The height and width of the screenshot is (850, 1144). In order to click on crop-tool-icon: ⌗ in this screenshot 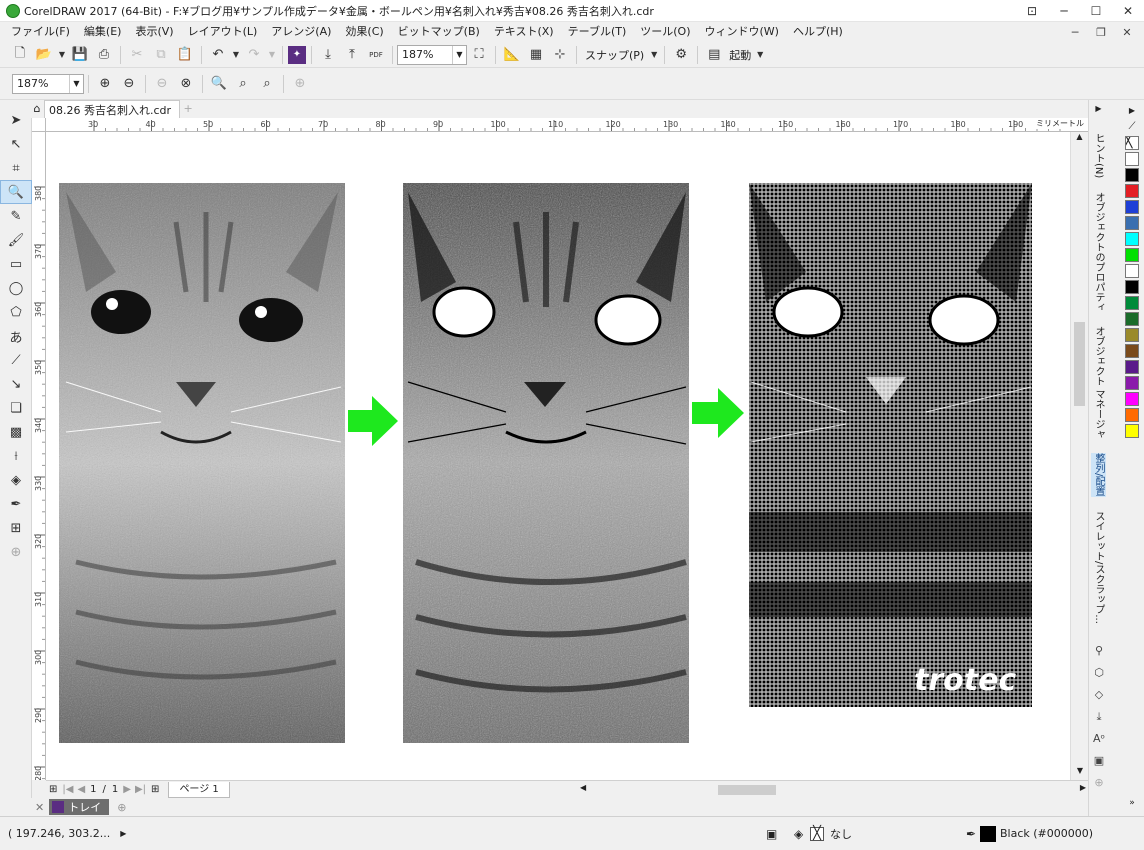, I will do `click(16, 168)`.